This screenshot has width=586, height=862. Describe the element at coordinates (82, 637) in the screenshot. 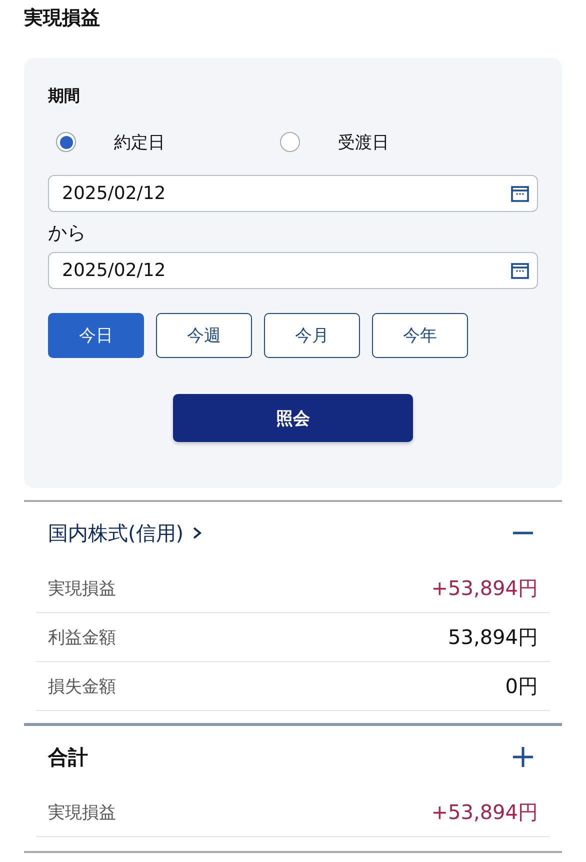

I see `row-label: 利益金額` at that location.